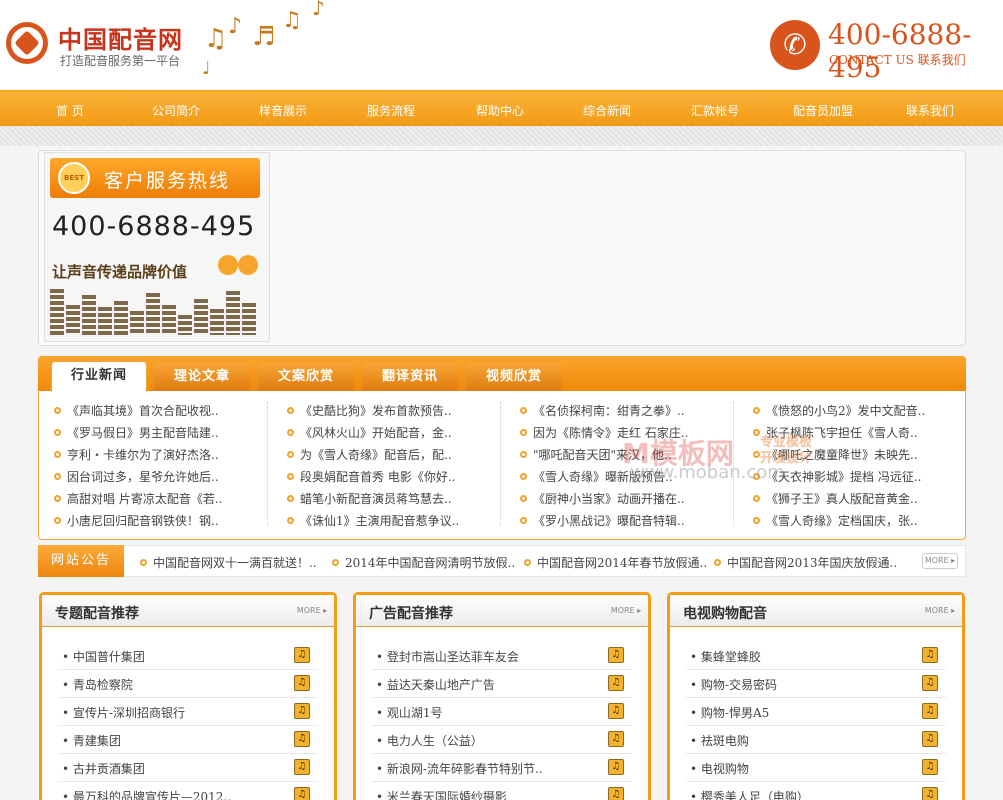 The height and width of the screenshot is (800, 1003). I want to click on nav-item-samples: 样音展示, so click(283, 110).